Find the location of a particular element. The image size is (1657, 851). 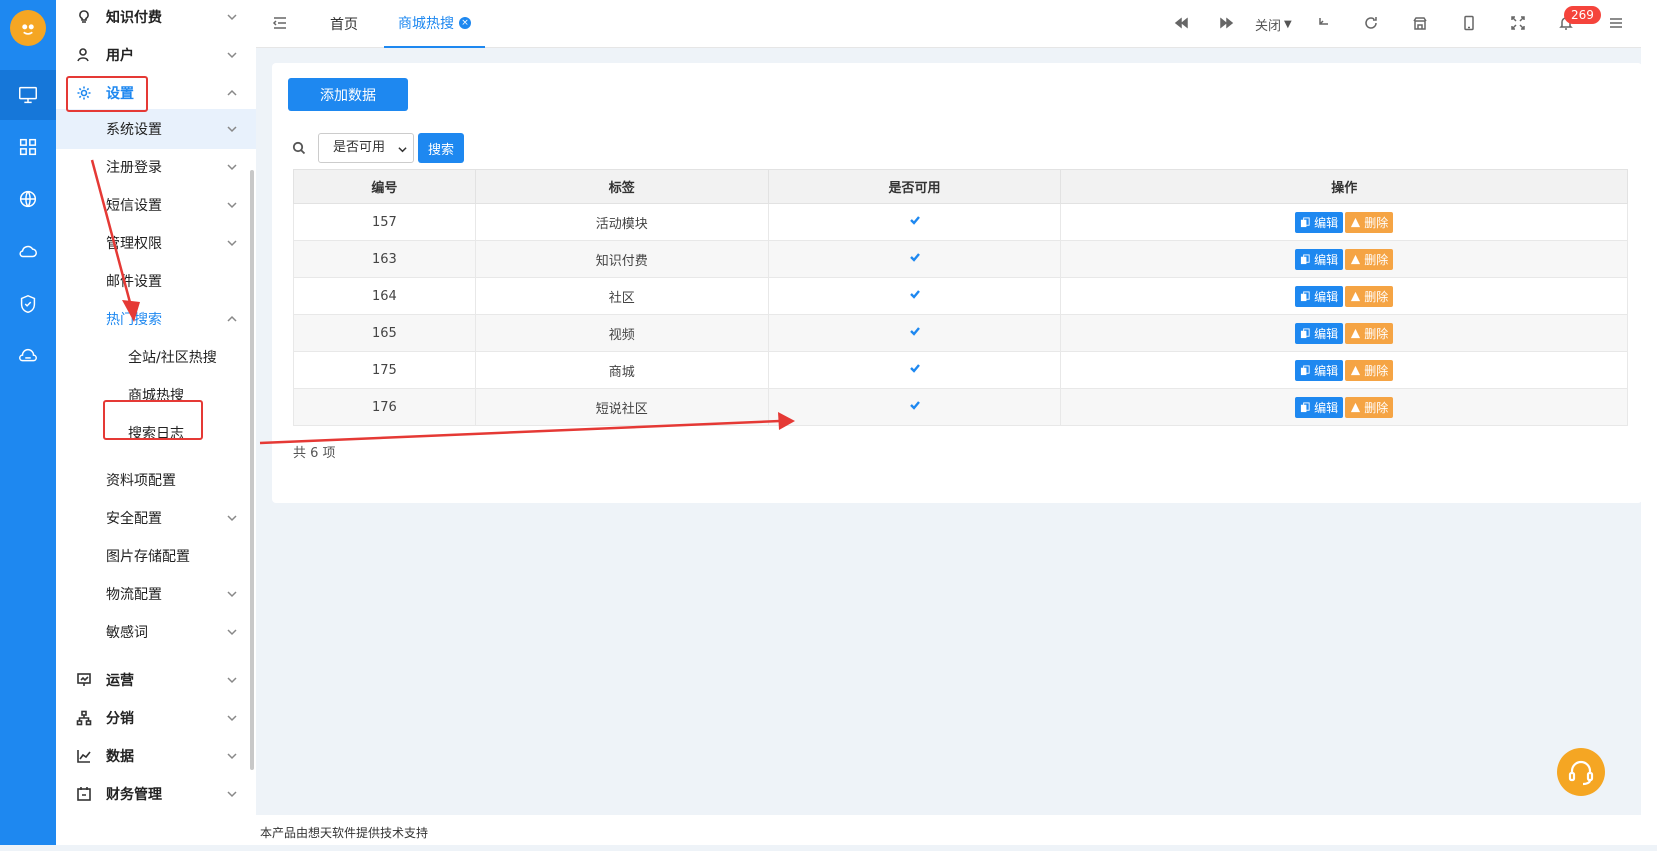

cloud-service-icon is located at coordinates (28, 357).